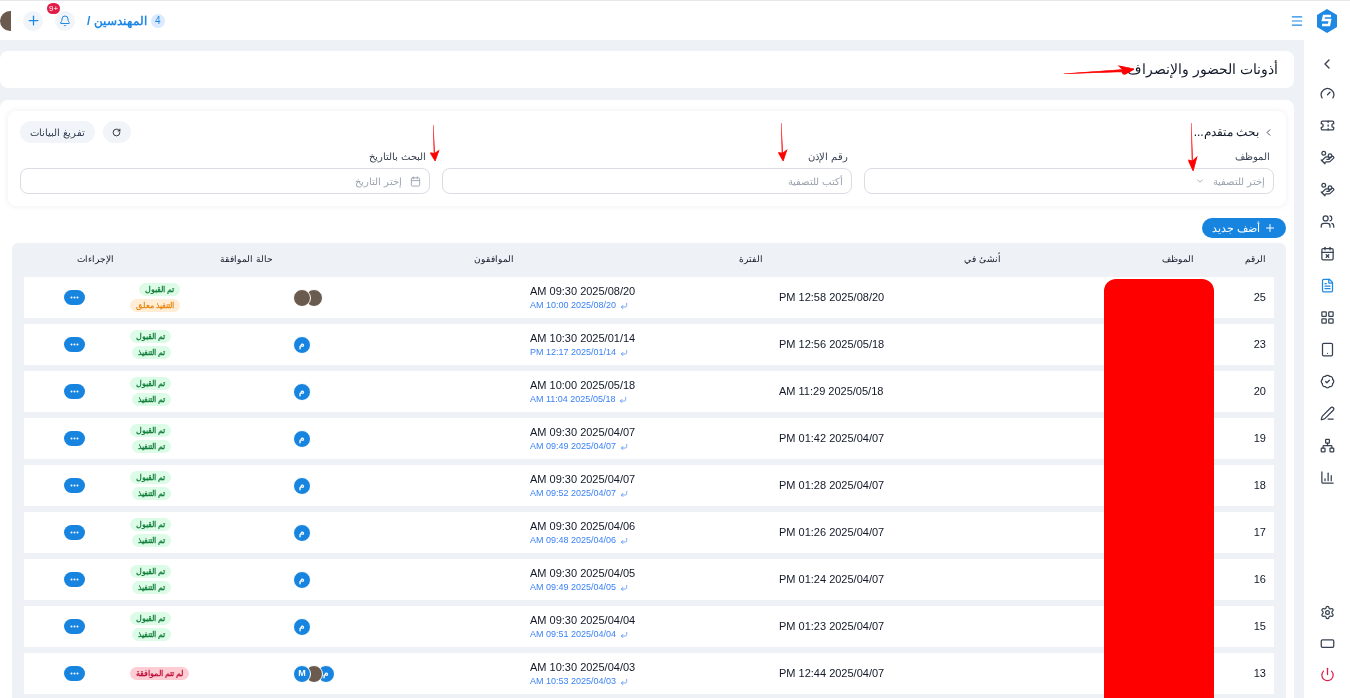 This screenshot has width=1350, height=698. Describe the element at coordinates (573, 493) in the screenshot. I see `period-end: AM 09:52 2025/04/07` at that location.